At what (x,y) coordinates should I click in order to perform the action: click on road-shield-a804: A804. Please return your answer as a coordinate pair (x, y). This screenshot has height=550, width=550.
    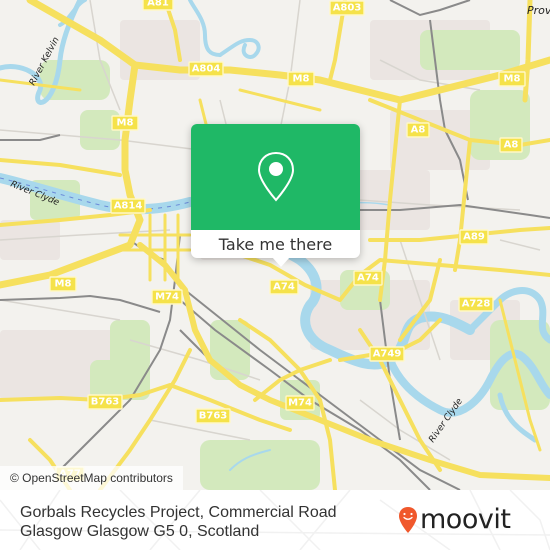
    Looking at the image, I should click on (206, 69).